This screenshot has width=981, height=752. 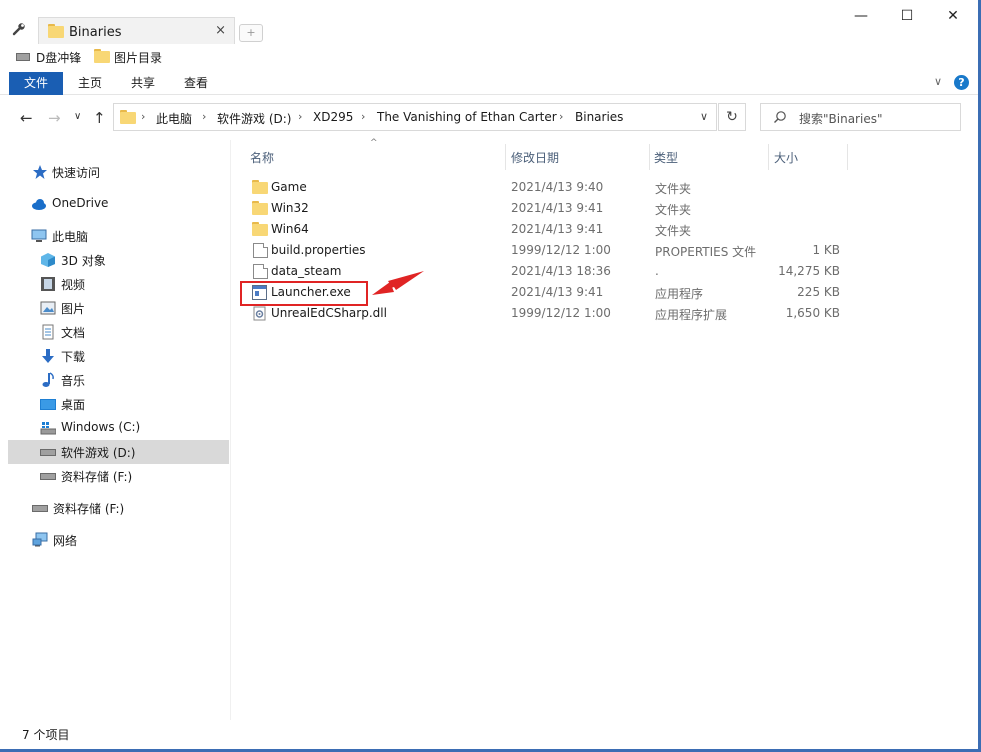 What do you see at coordinates (101, 427) in the screenshot?
I see `nav-label: Windows (C:)` at bounding box center [101, 427].